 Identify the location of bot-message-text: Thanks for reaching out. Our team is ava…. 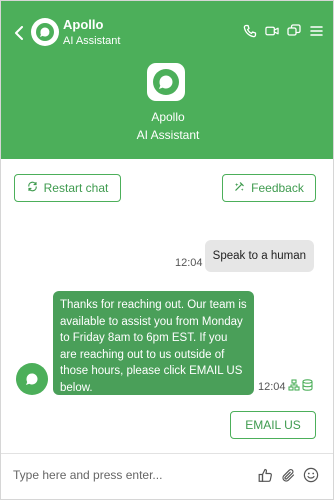
(153, 346).